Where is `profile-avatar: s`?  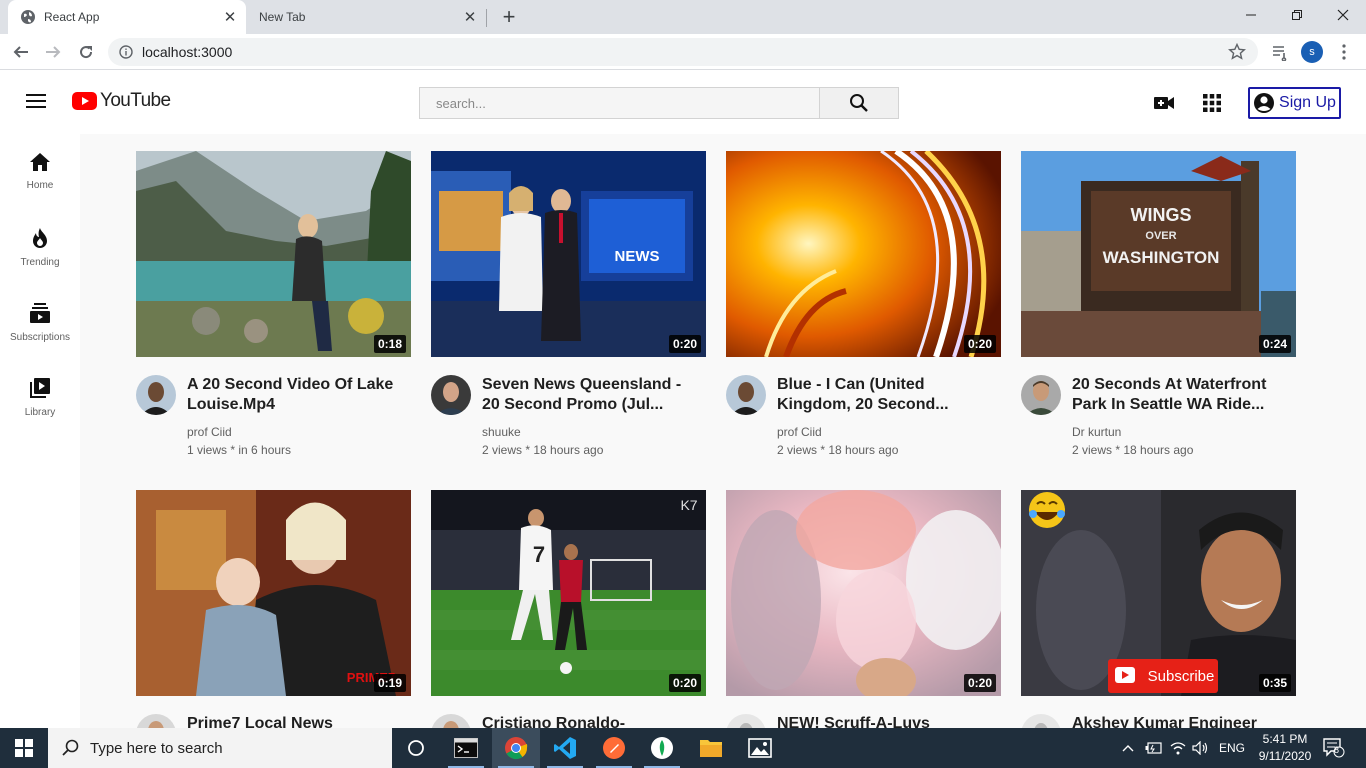 profile-avatar: s is located at coordinates (1312, 52).